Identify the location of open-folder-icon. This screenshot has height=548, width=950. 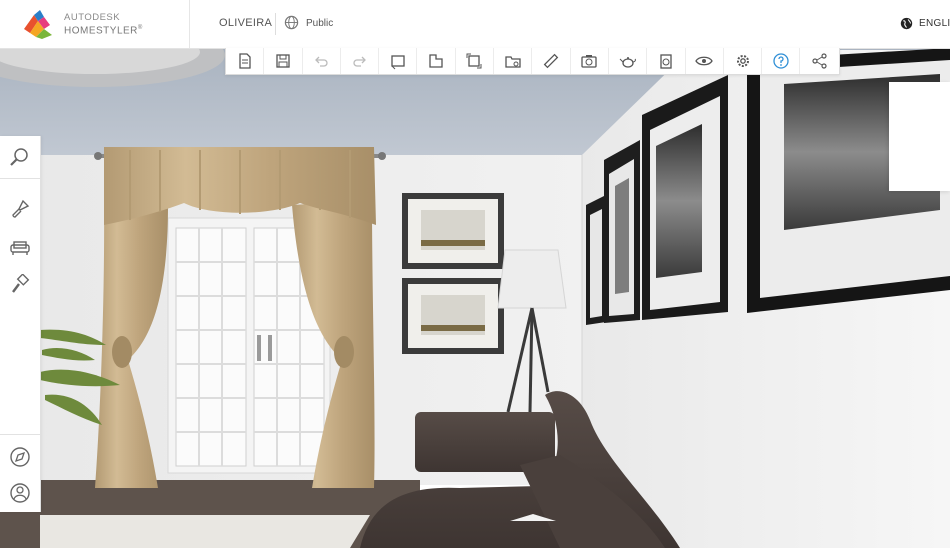
(513, 62).